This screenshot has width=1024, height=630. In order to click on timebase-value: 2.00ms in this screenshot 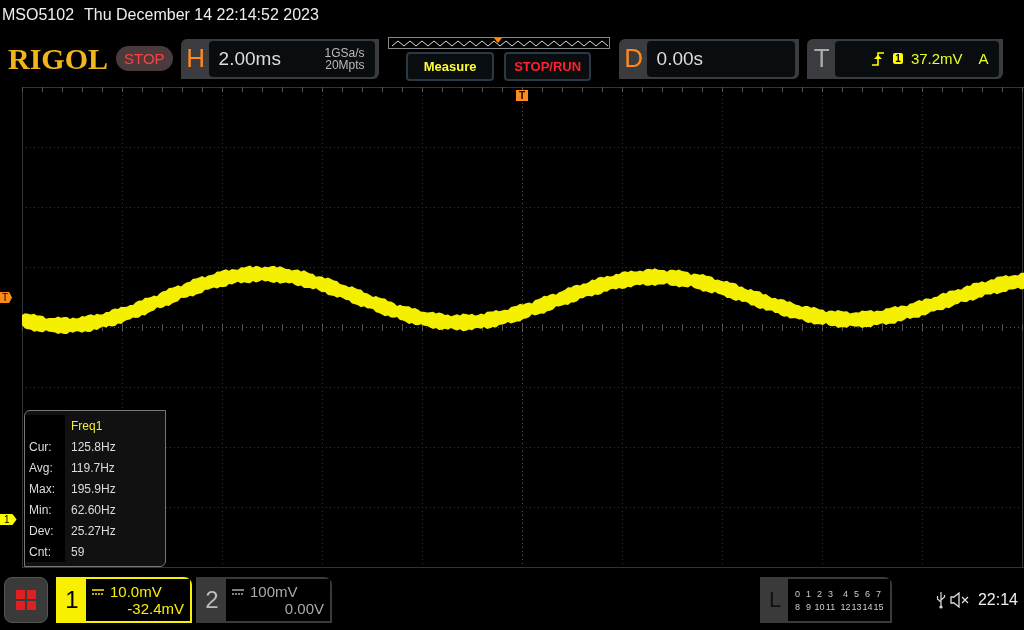, I will do `click(249, 58)`.